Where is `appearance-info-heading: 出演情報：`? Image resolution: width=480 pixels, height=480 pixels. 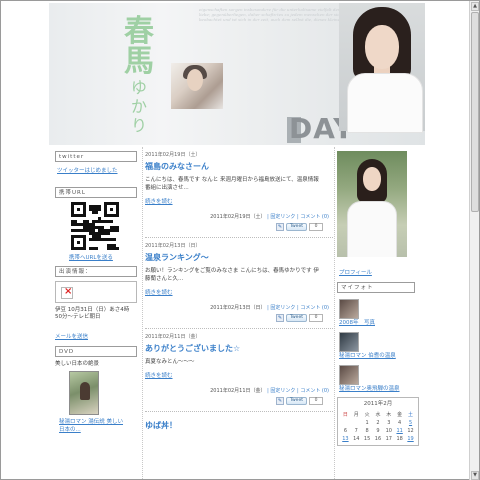 appearance-info-heading: 出演情報： is located at coordinates (96, 271).